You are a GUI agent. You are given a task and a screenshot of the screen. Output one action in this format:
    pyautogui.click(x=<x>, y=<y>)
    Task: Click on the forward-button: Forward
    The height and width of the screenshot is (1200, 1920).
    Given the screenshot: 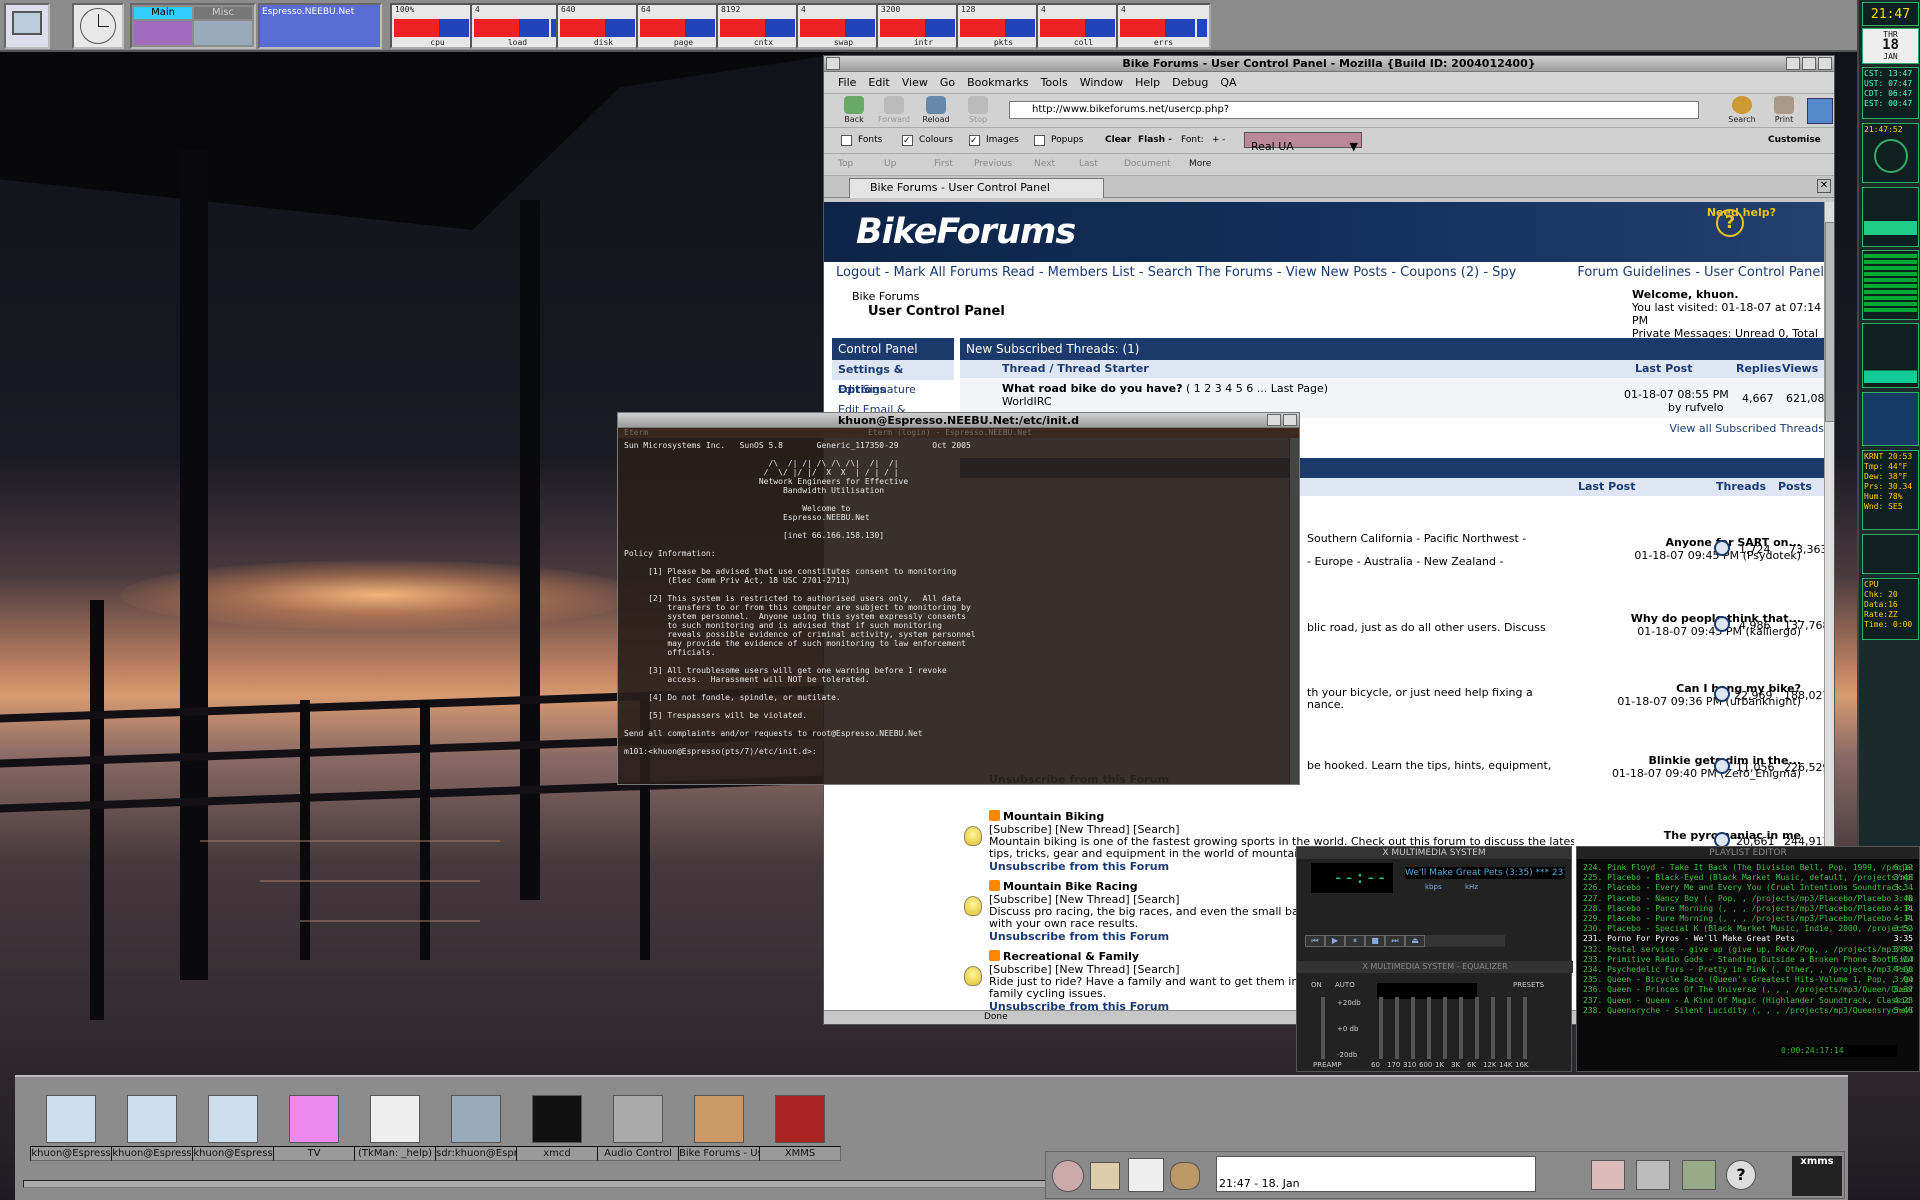 What is the action you would take?
    pyautogui.click(x=894, y=111)
    